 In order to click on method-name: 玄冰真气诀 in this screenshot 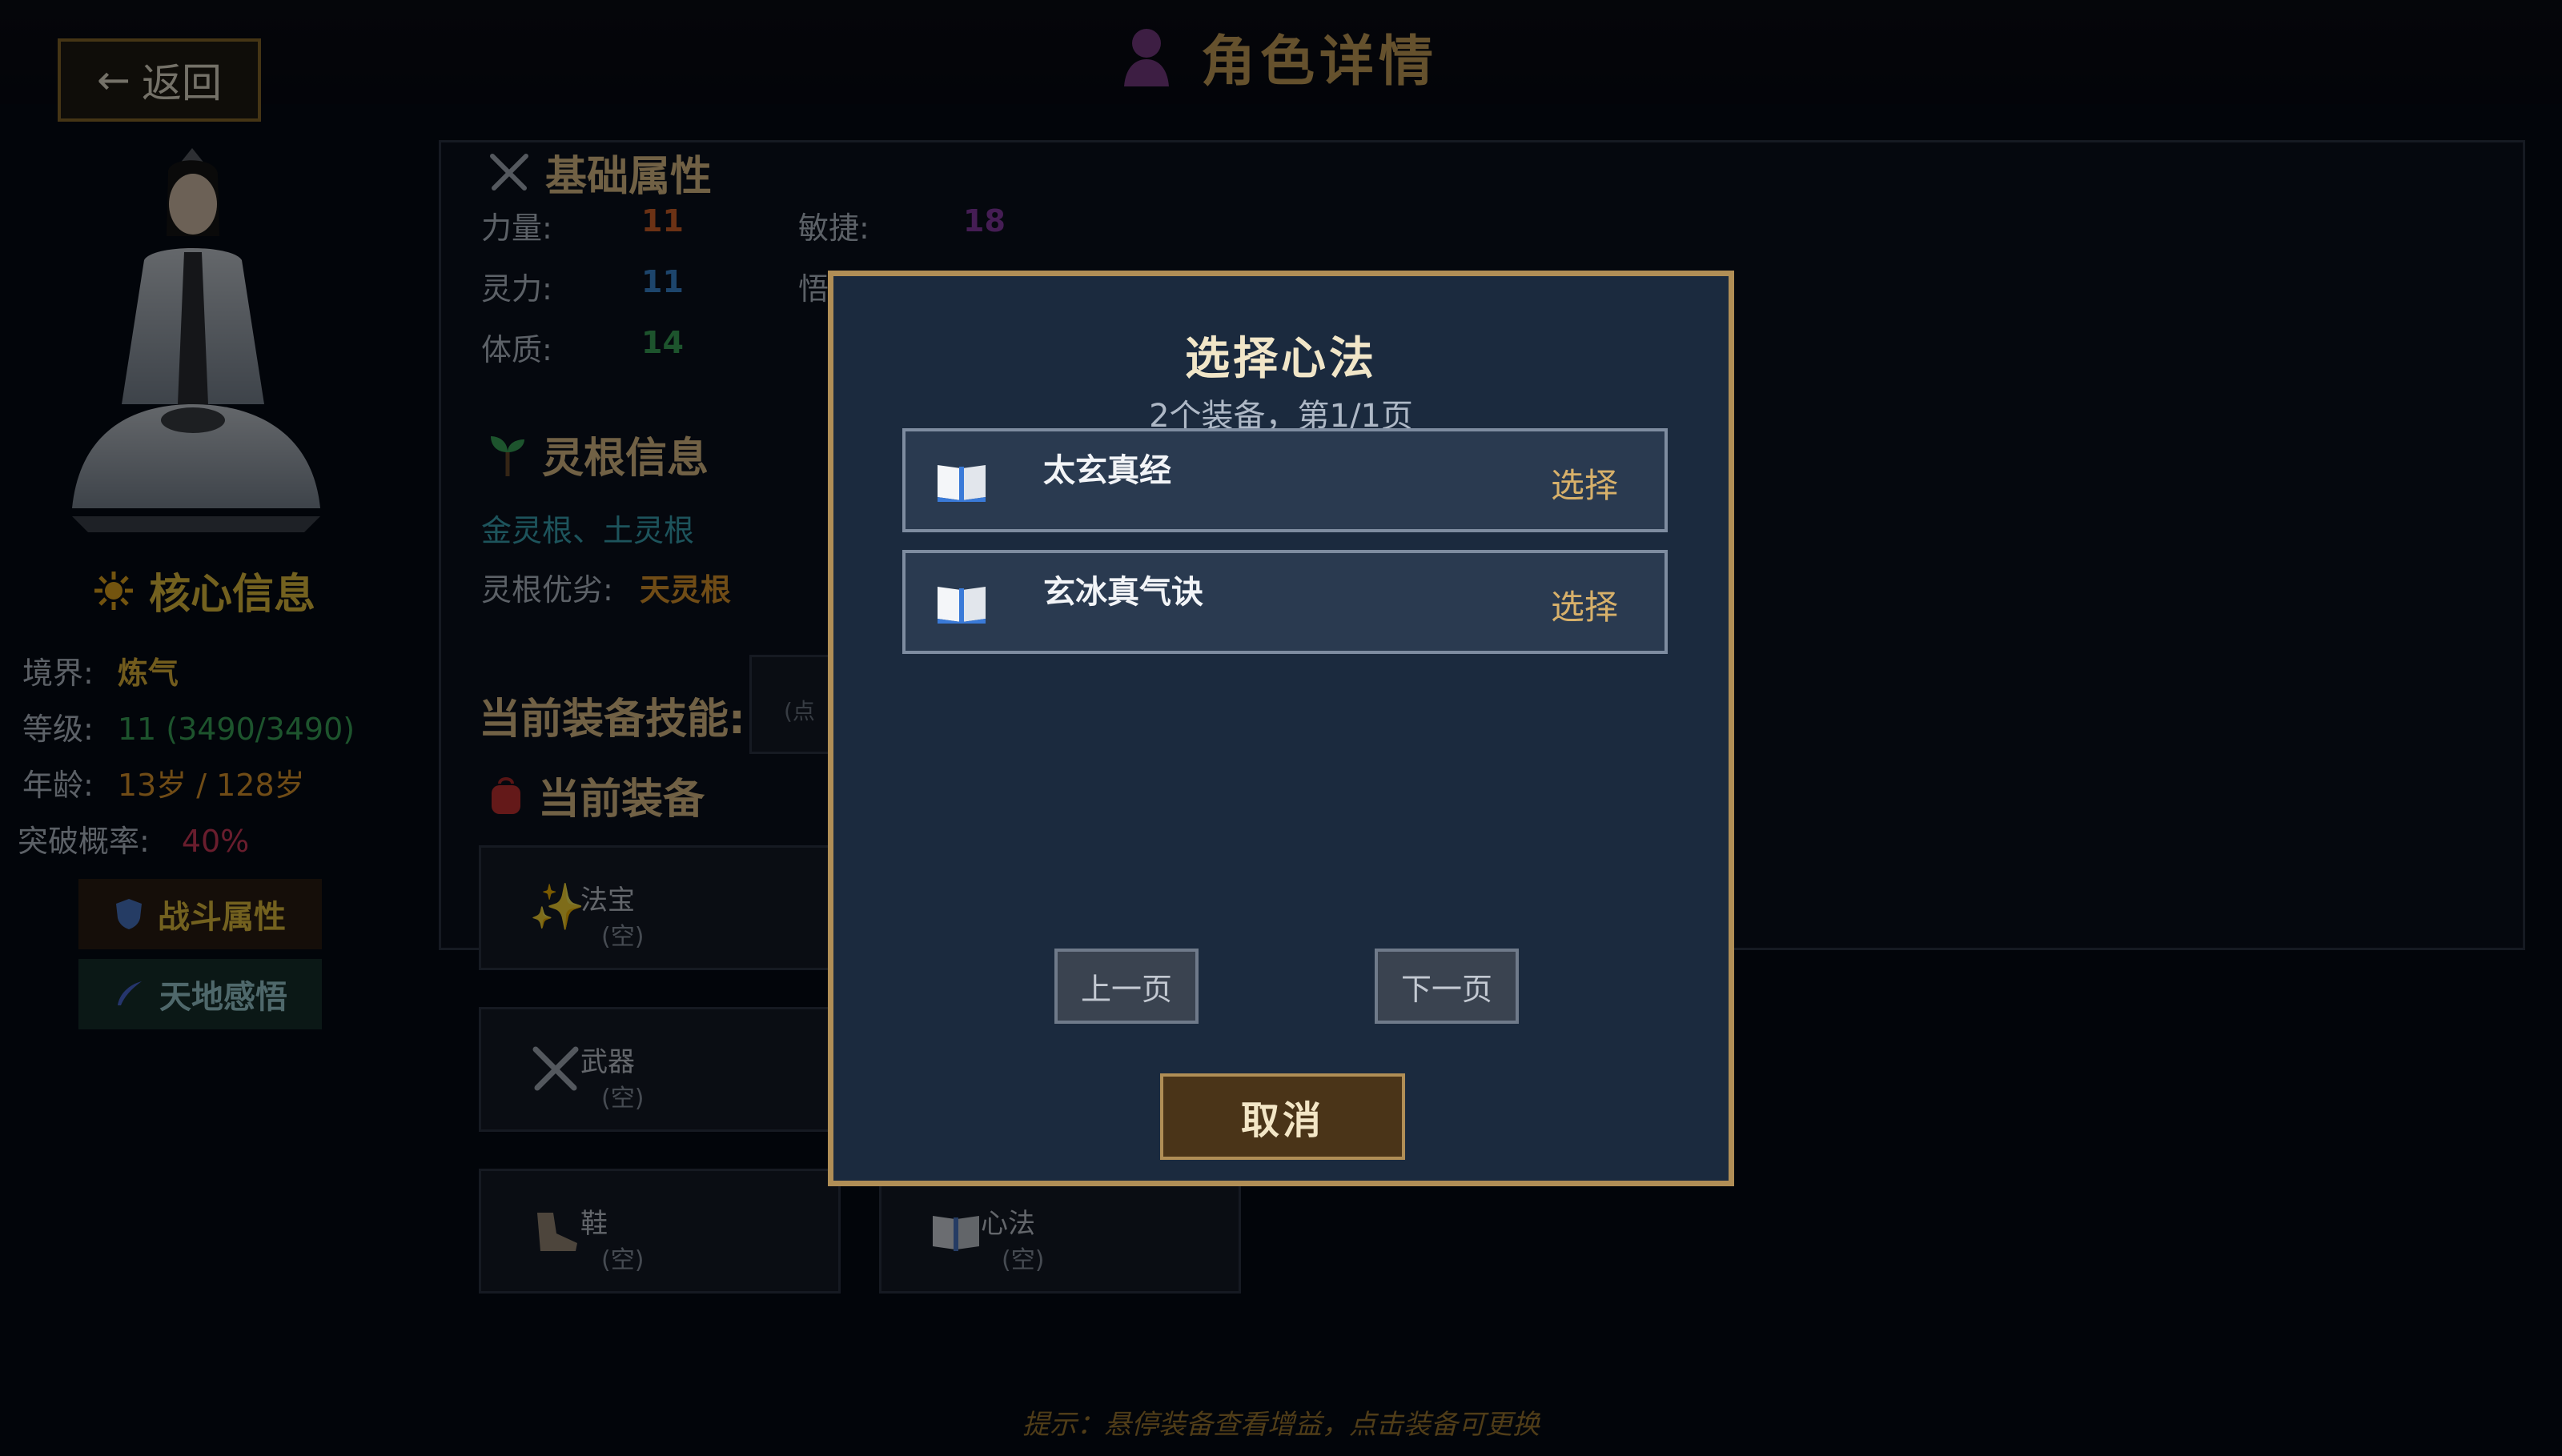, I will do `click(1123, 592)`.